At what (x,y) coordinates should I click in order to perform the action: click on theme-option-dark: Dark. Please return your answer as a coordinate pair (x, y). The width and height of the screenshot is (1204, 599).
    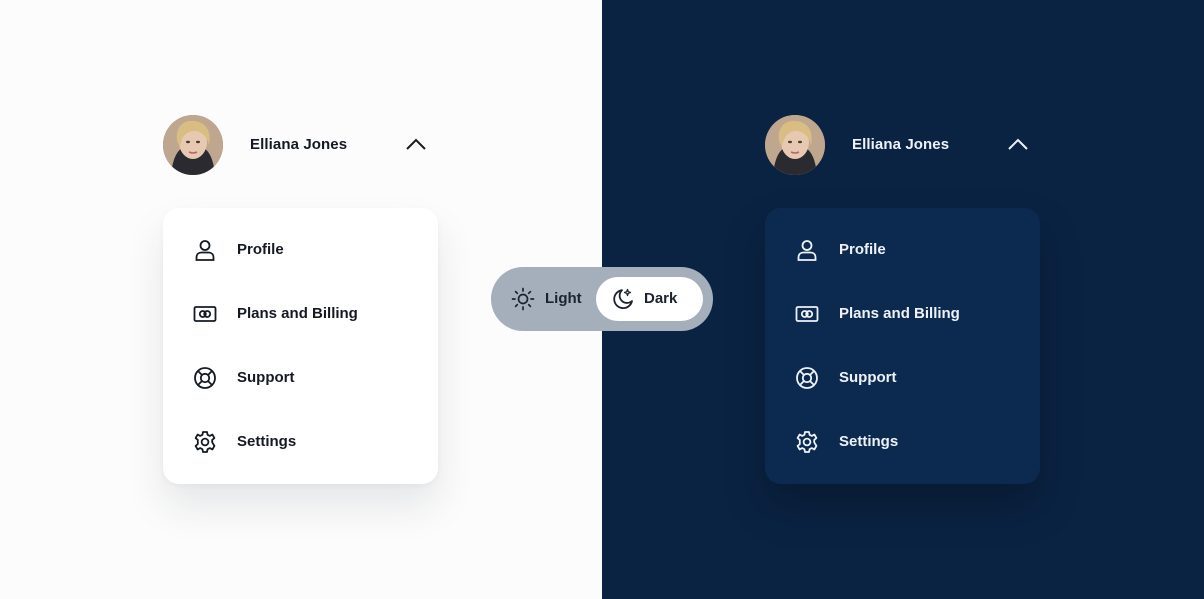
    Looking at the image, I should click on (649, 299).